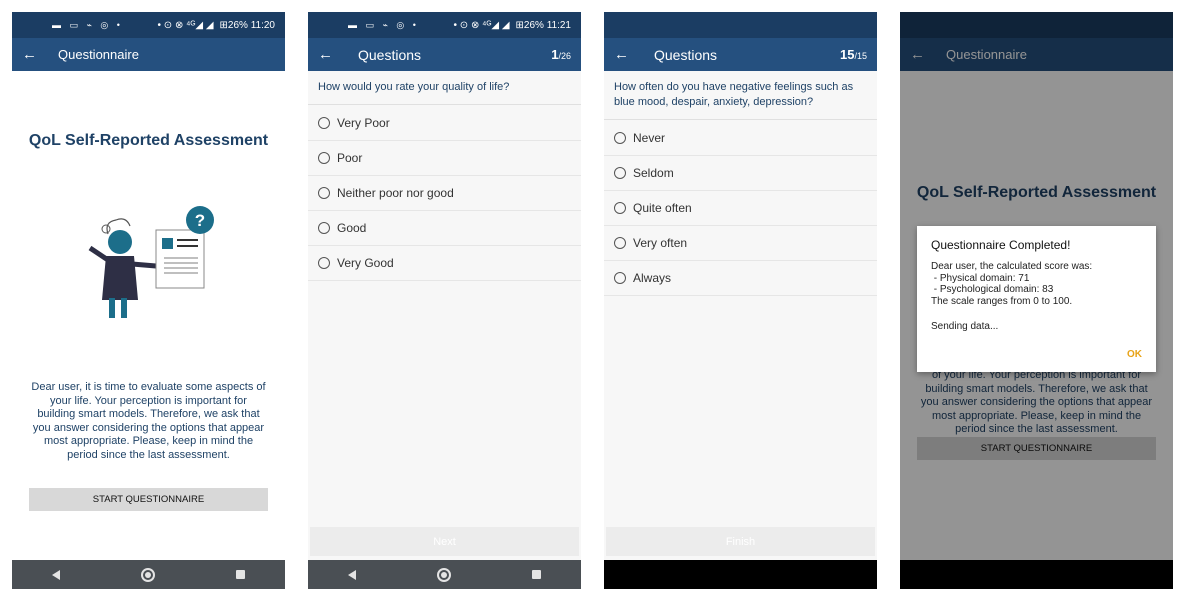  What do you see at coordinates (98, 54) in the screenshot?
I see `app-bar-title: Questionnaire` at bounding box center [98, 54].